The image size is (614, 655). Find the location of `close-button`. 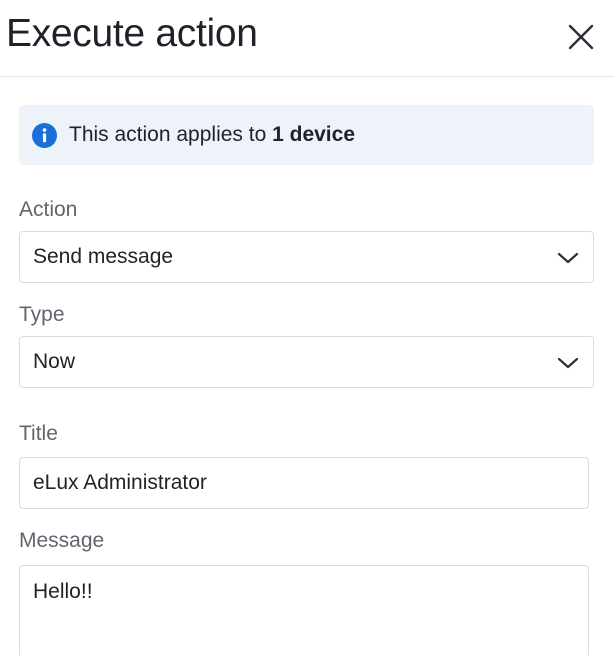

close-button is located at coordinates (581, 37).